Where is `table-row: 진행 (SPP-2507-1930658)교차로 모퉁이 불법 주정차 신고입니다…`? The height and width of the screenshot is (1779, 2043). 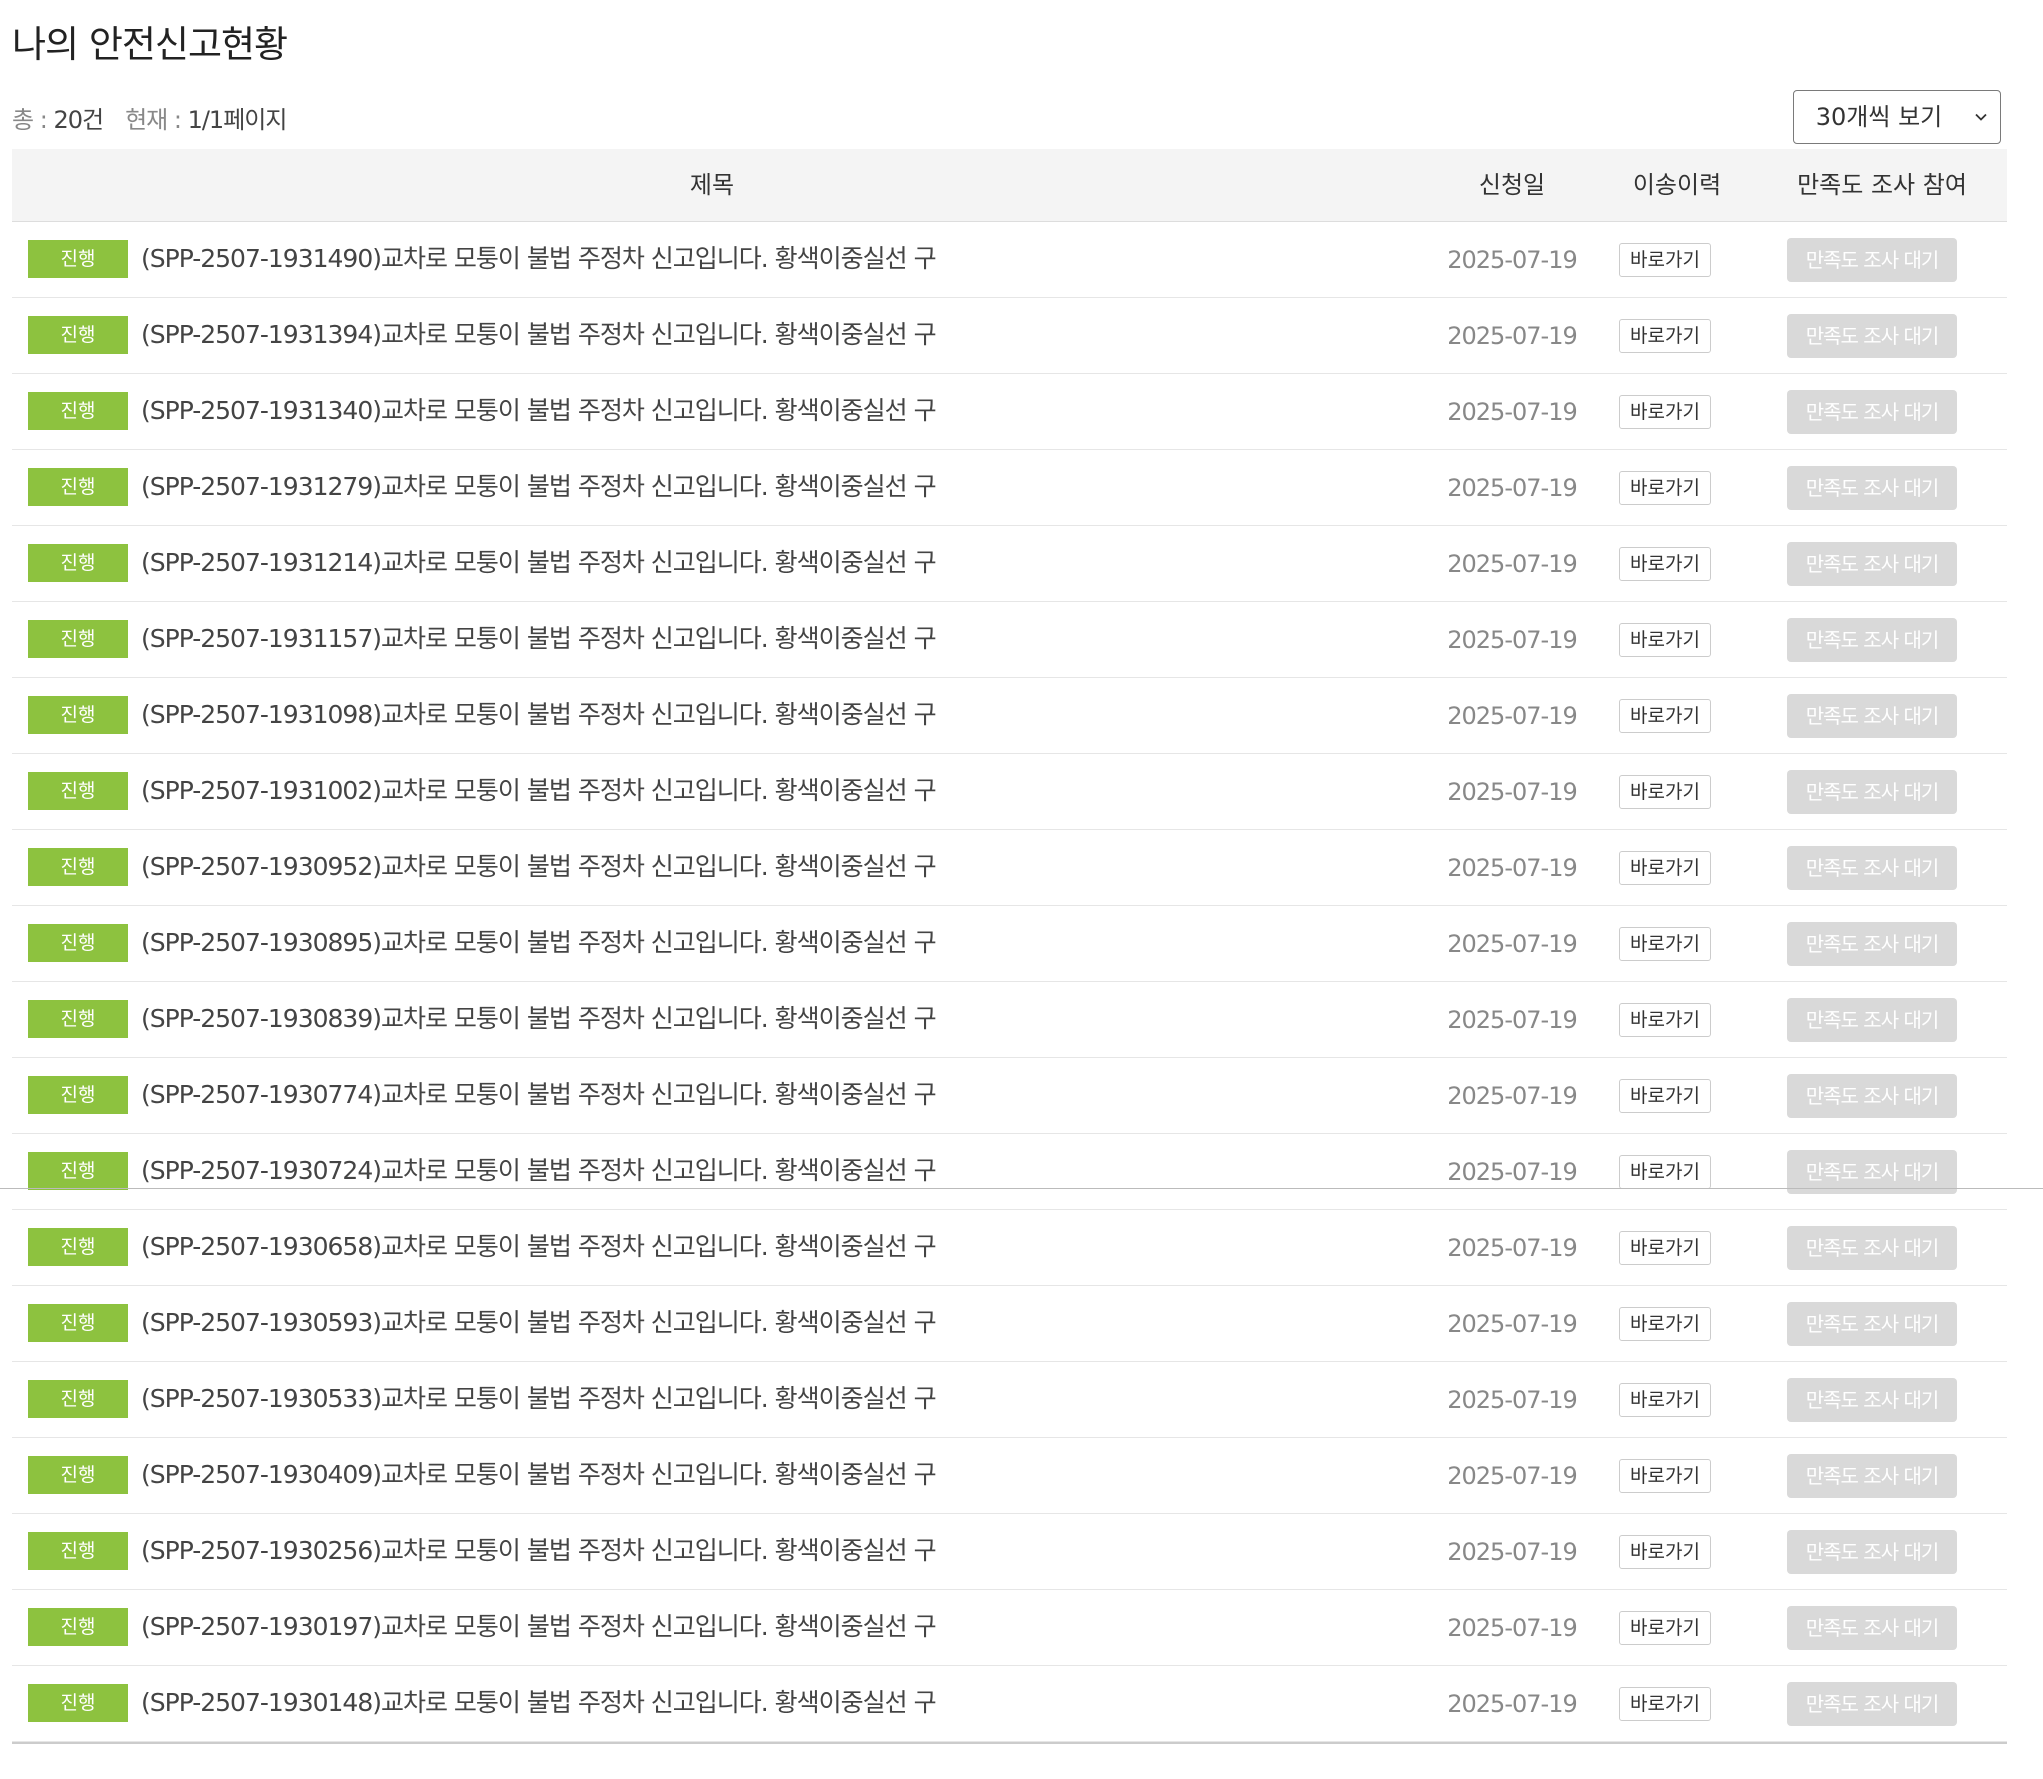
table-row: 진행 (SPP-2507-1930658)교차로 모퉁이 불법 주정차 신고입니다… is located at coordinates (1009, 1248).